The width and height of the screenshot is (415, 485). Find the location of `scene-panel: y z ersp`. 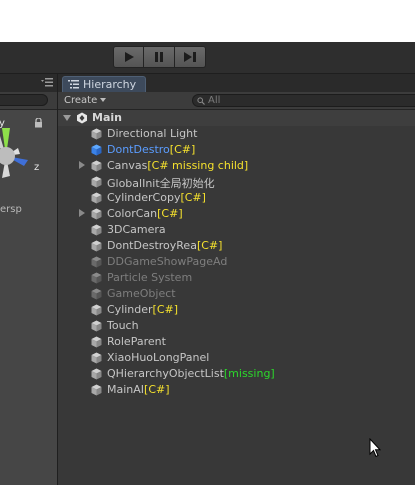

scene-panel: y z ersp is located at coordinates (29, 279).